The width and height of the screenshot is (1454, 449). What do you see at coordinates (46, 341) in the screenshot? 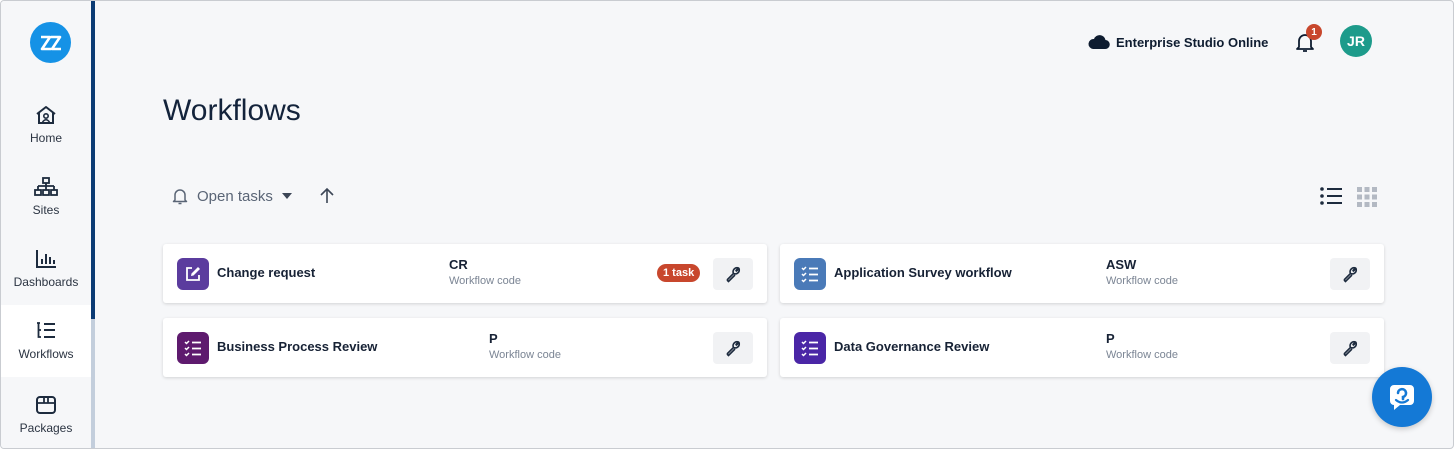
I see `sidebar-item-workflows: Workflows` at bounding box center [46, 341].